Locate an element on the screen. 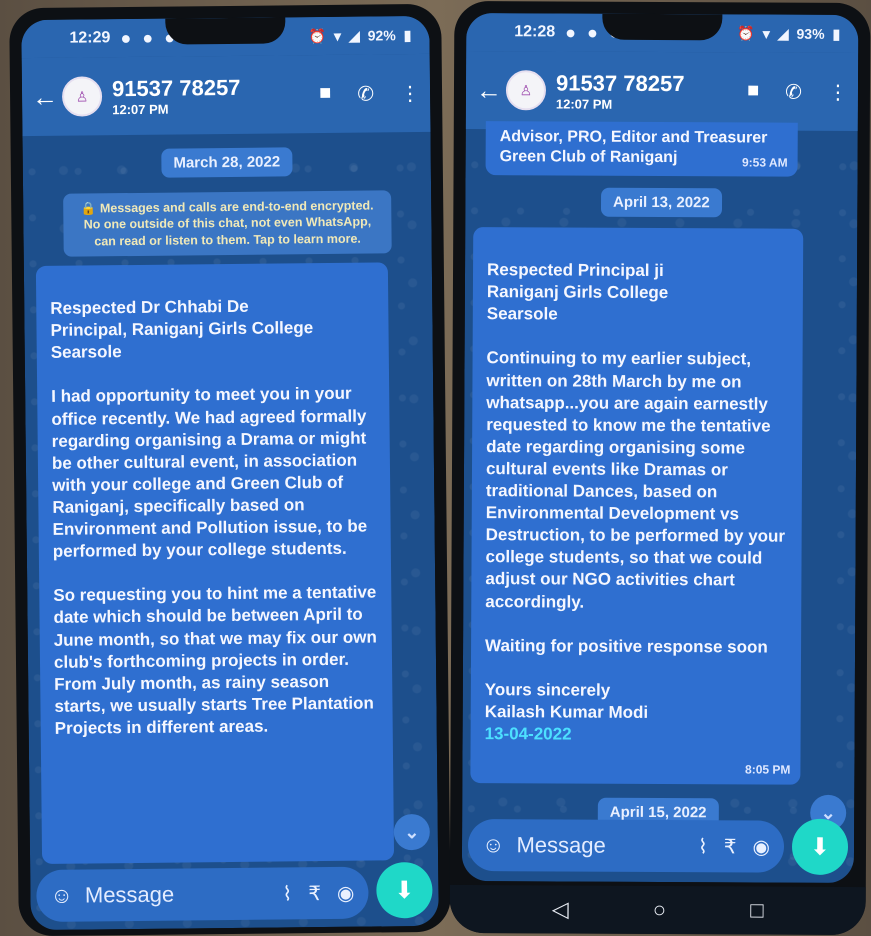 This screenshot has width=871, height=936. home-nav-icon: ○ is located at coordinates (659, 910).